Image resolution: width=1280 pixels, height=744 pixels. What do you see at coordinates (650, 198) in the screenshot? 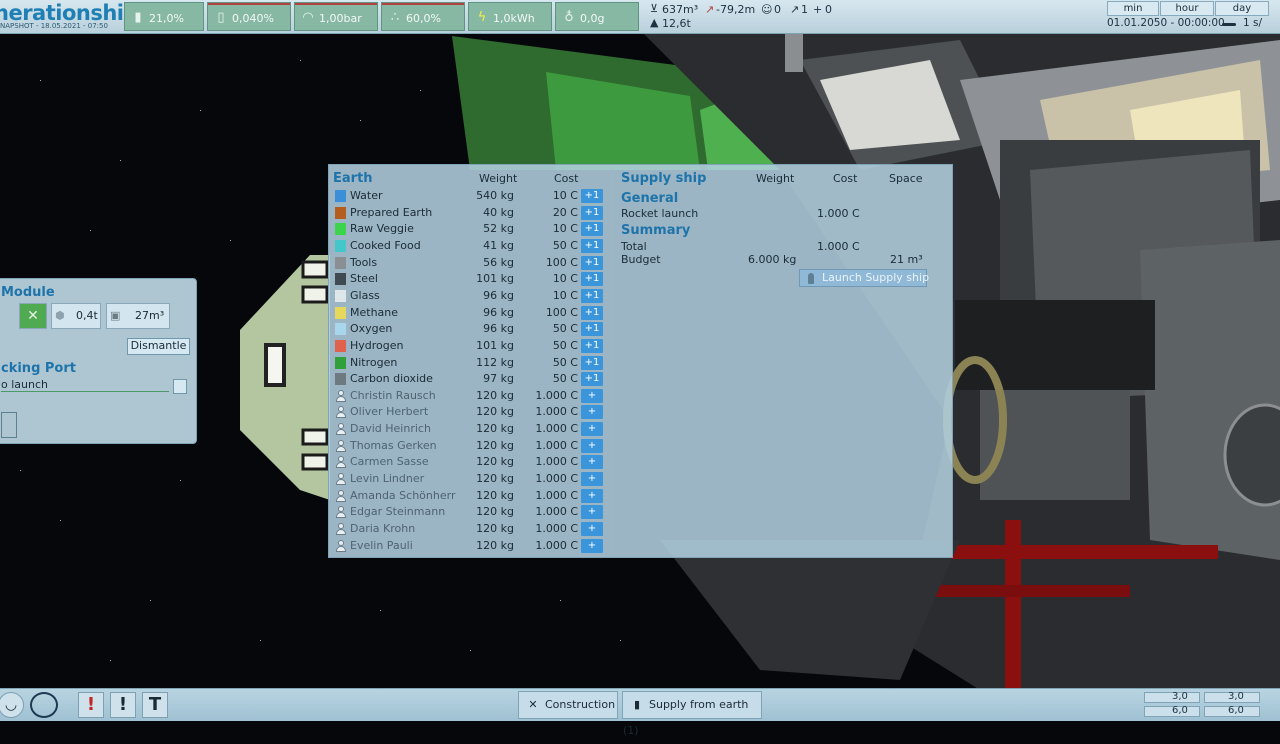
I see `general-title: General` at bounding box center [650, 198].